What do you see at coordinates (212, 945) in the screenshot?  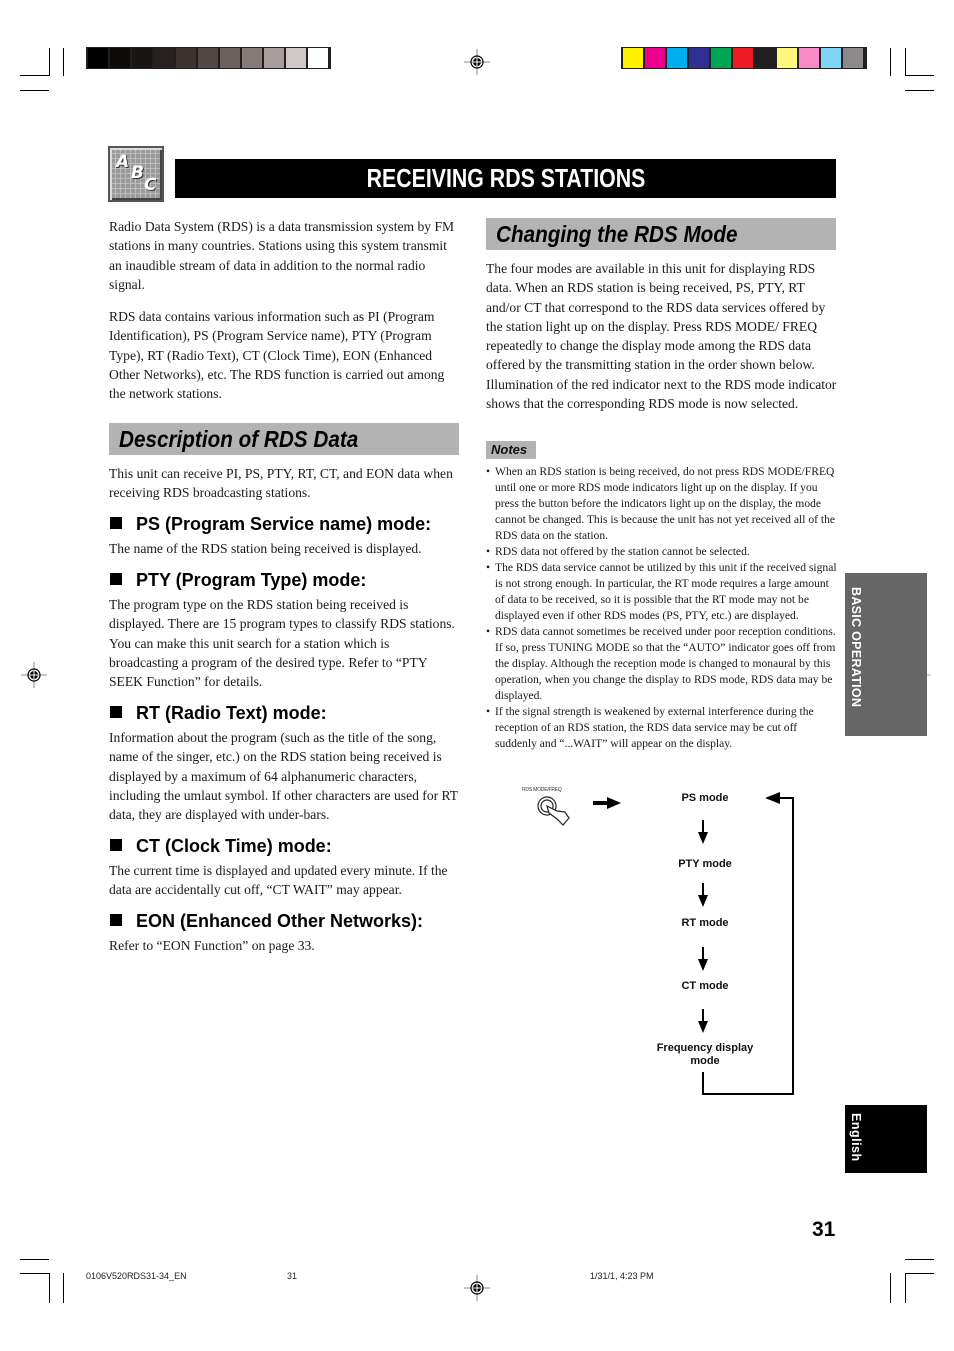 I see `mode-body-eon: Refer to “EON Function” on page 33.` at bounding box center [212, 945].